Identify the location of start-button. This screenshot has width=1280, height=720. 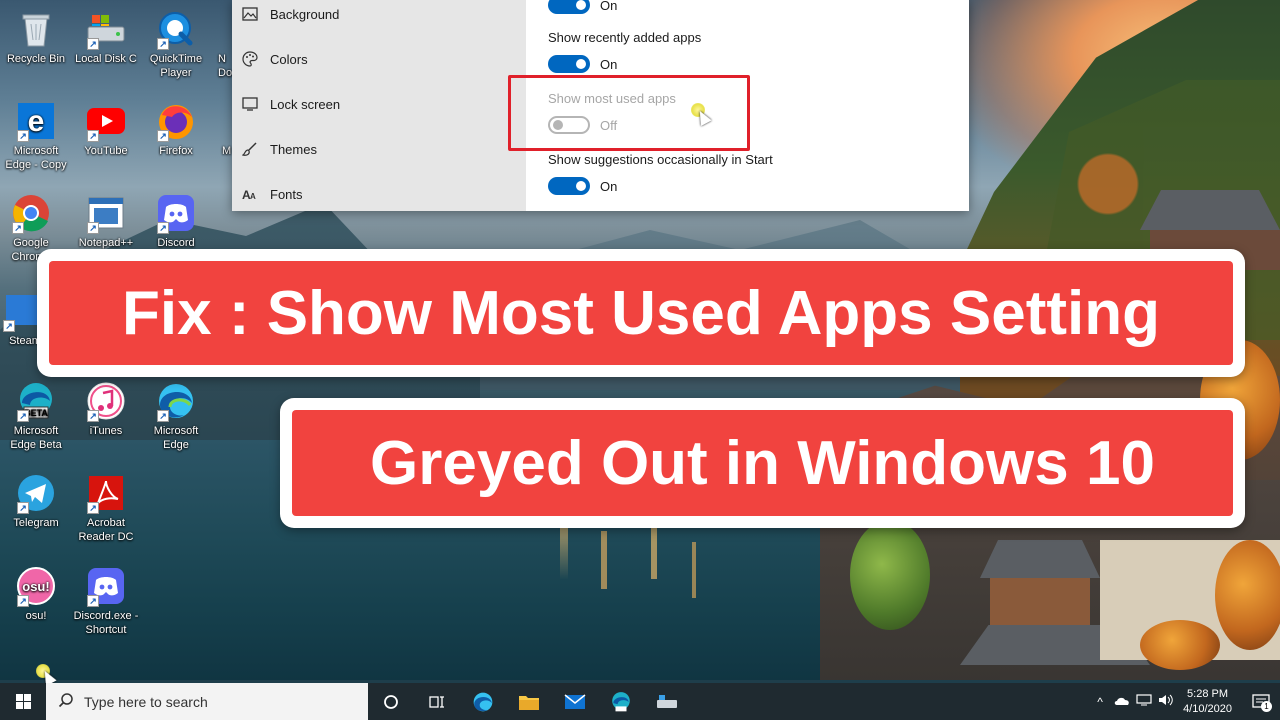
(23, 701).